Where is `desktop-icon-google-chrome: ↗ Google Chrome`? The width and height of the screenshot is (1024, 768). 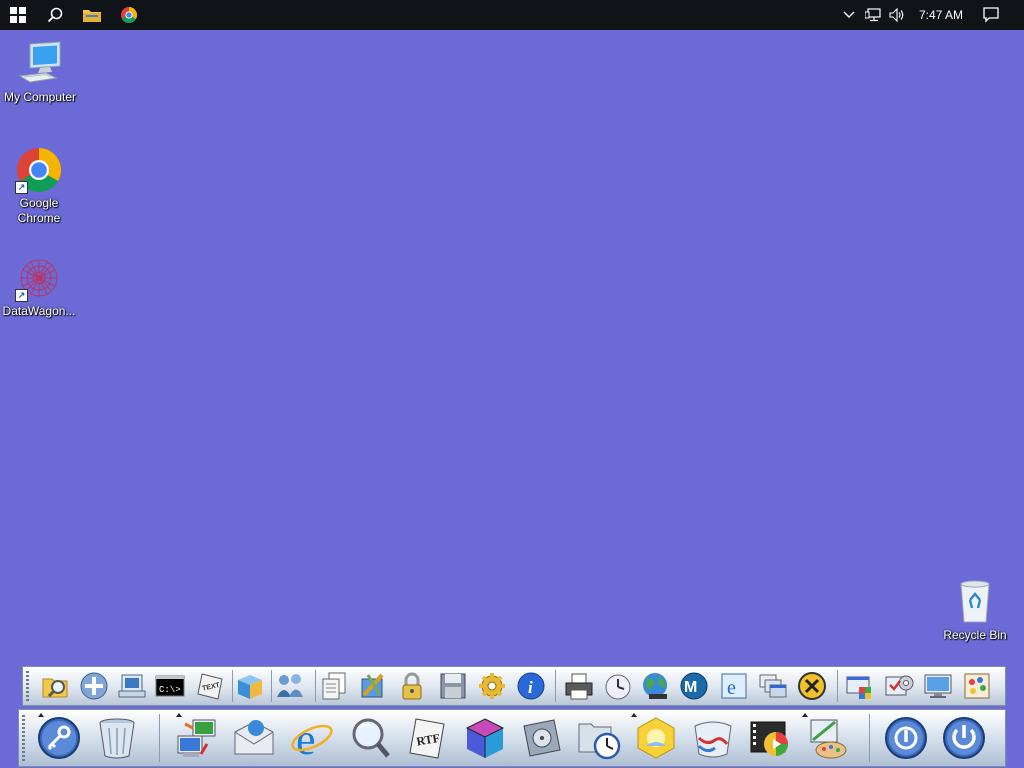 desktop-icon-google-chrome: ↗ Google Chrome is located at coordinates (39, 186).